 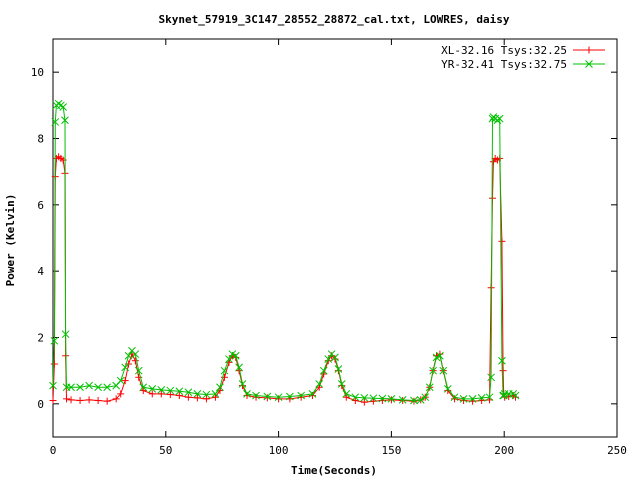 What do you see at coordinates (617, 450) in the screenshot?
I see `x-tick-label: 250` at bounding box center [617, 450].